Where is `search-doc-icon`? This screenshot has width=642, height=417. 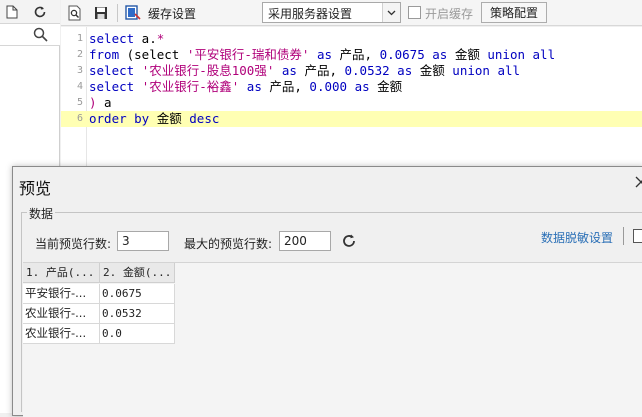
search-doc-icon is located at coordinates (75, 13).